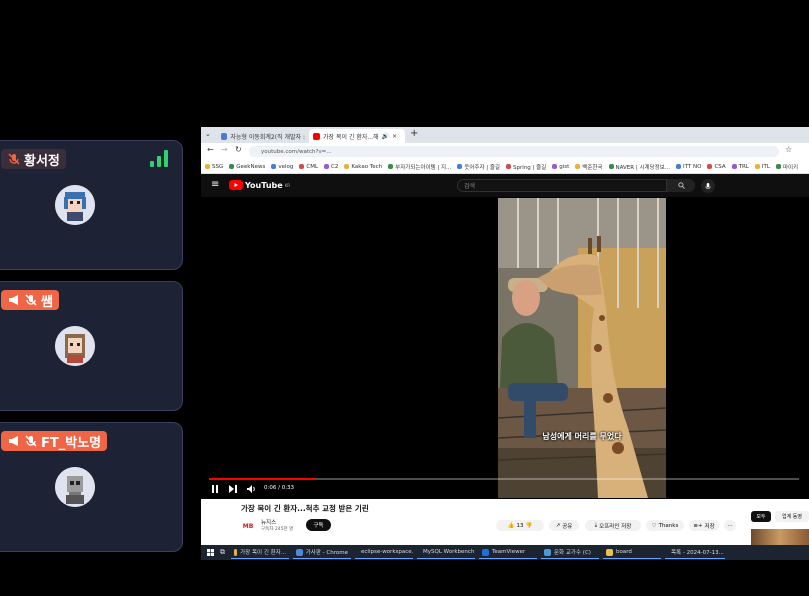 The width and height of the screenshot is (809, 596). Describe the element at coordinates (263, 136) in the screenshot. I see `tab-1: 자능형 이동회계2(직 개발자 :` at that location.